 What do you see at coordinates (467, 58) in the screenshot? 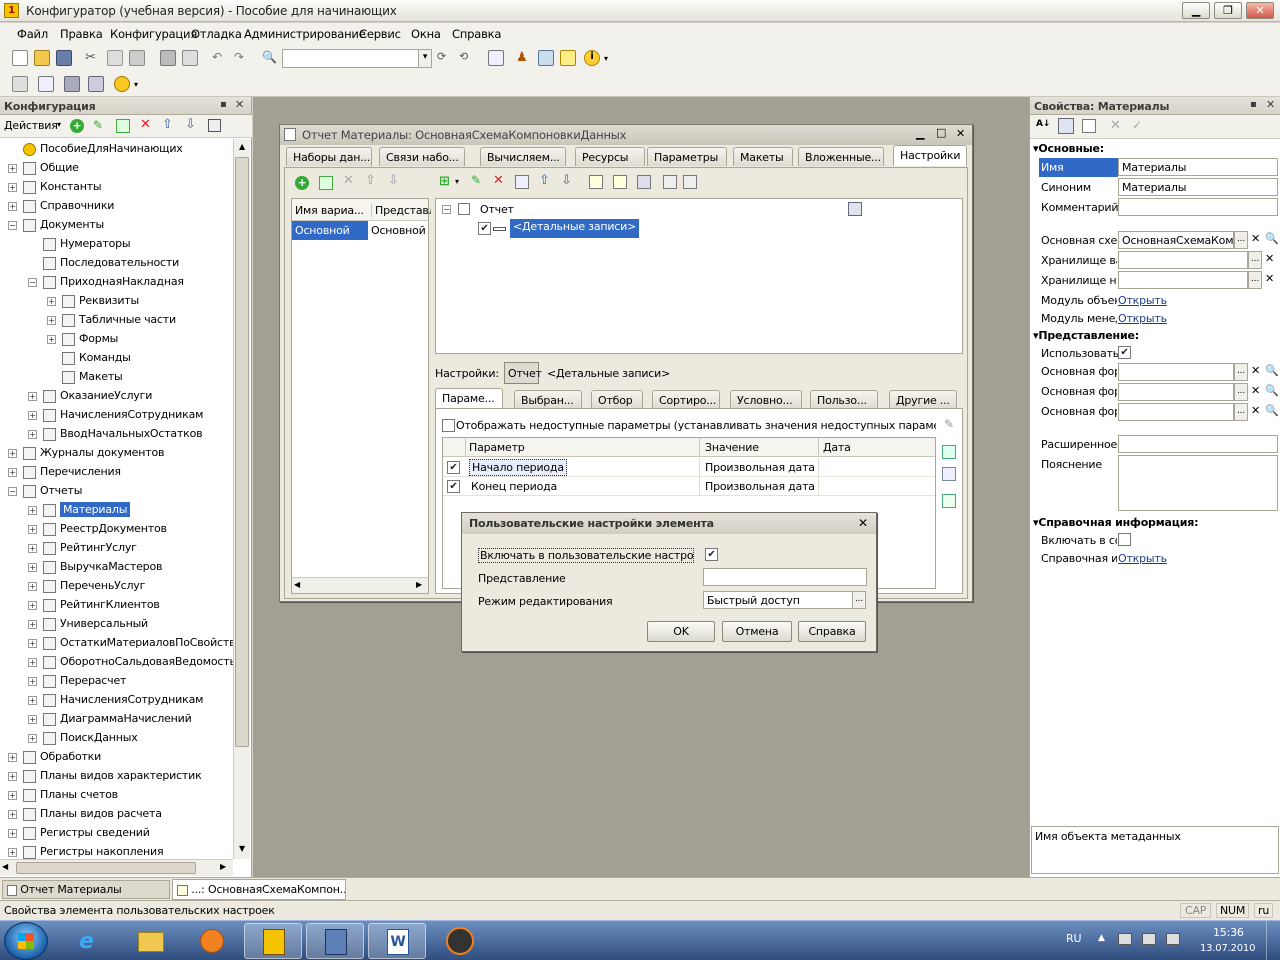
I see `find-prev-icon: ⟲` at bounding box center [467, 58].